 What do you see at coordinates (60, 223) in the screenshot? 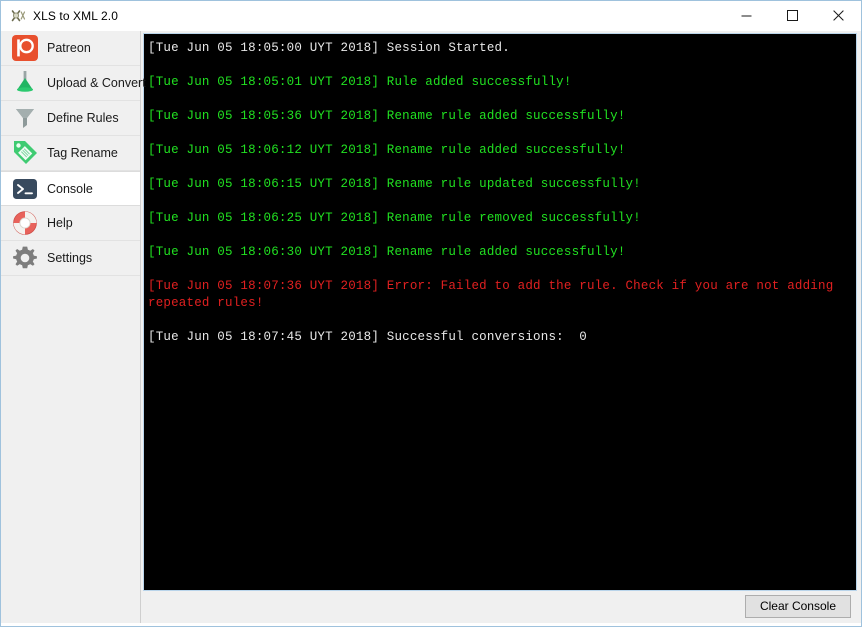
I see `sidebar-item-label: Help` at bounding box center [60, 223].